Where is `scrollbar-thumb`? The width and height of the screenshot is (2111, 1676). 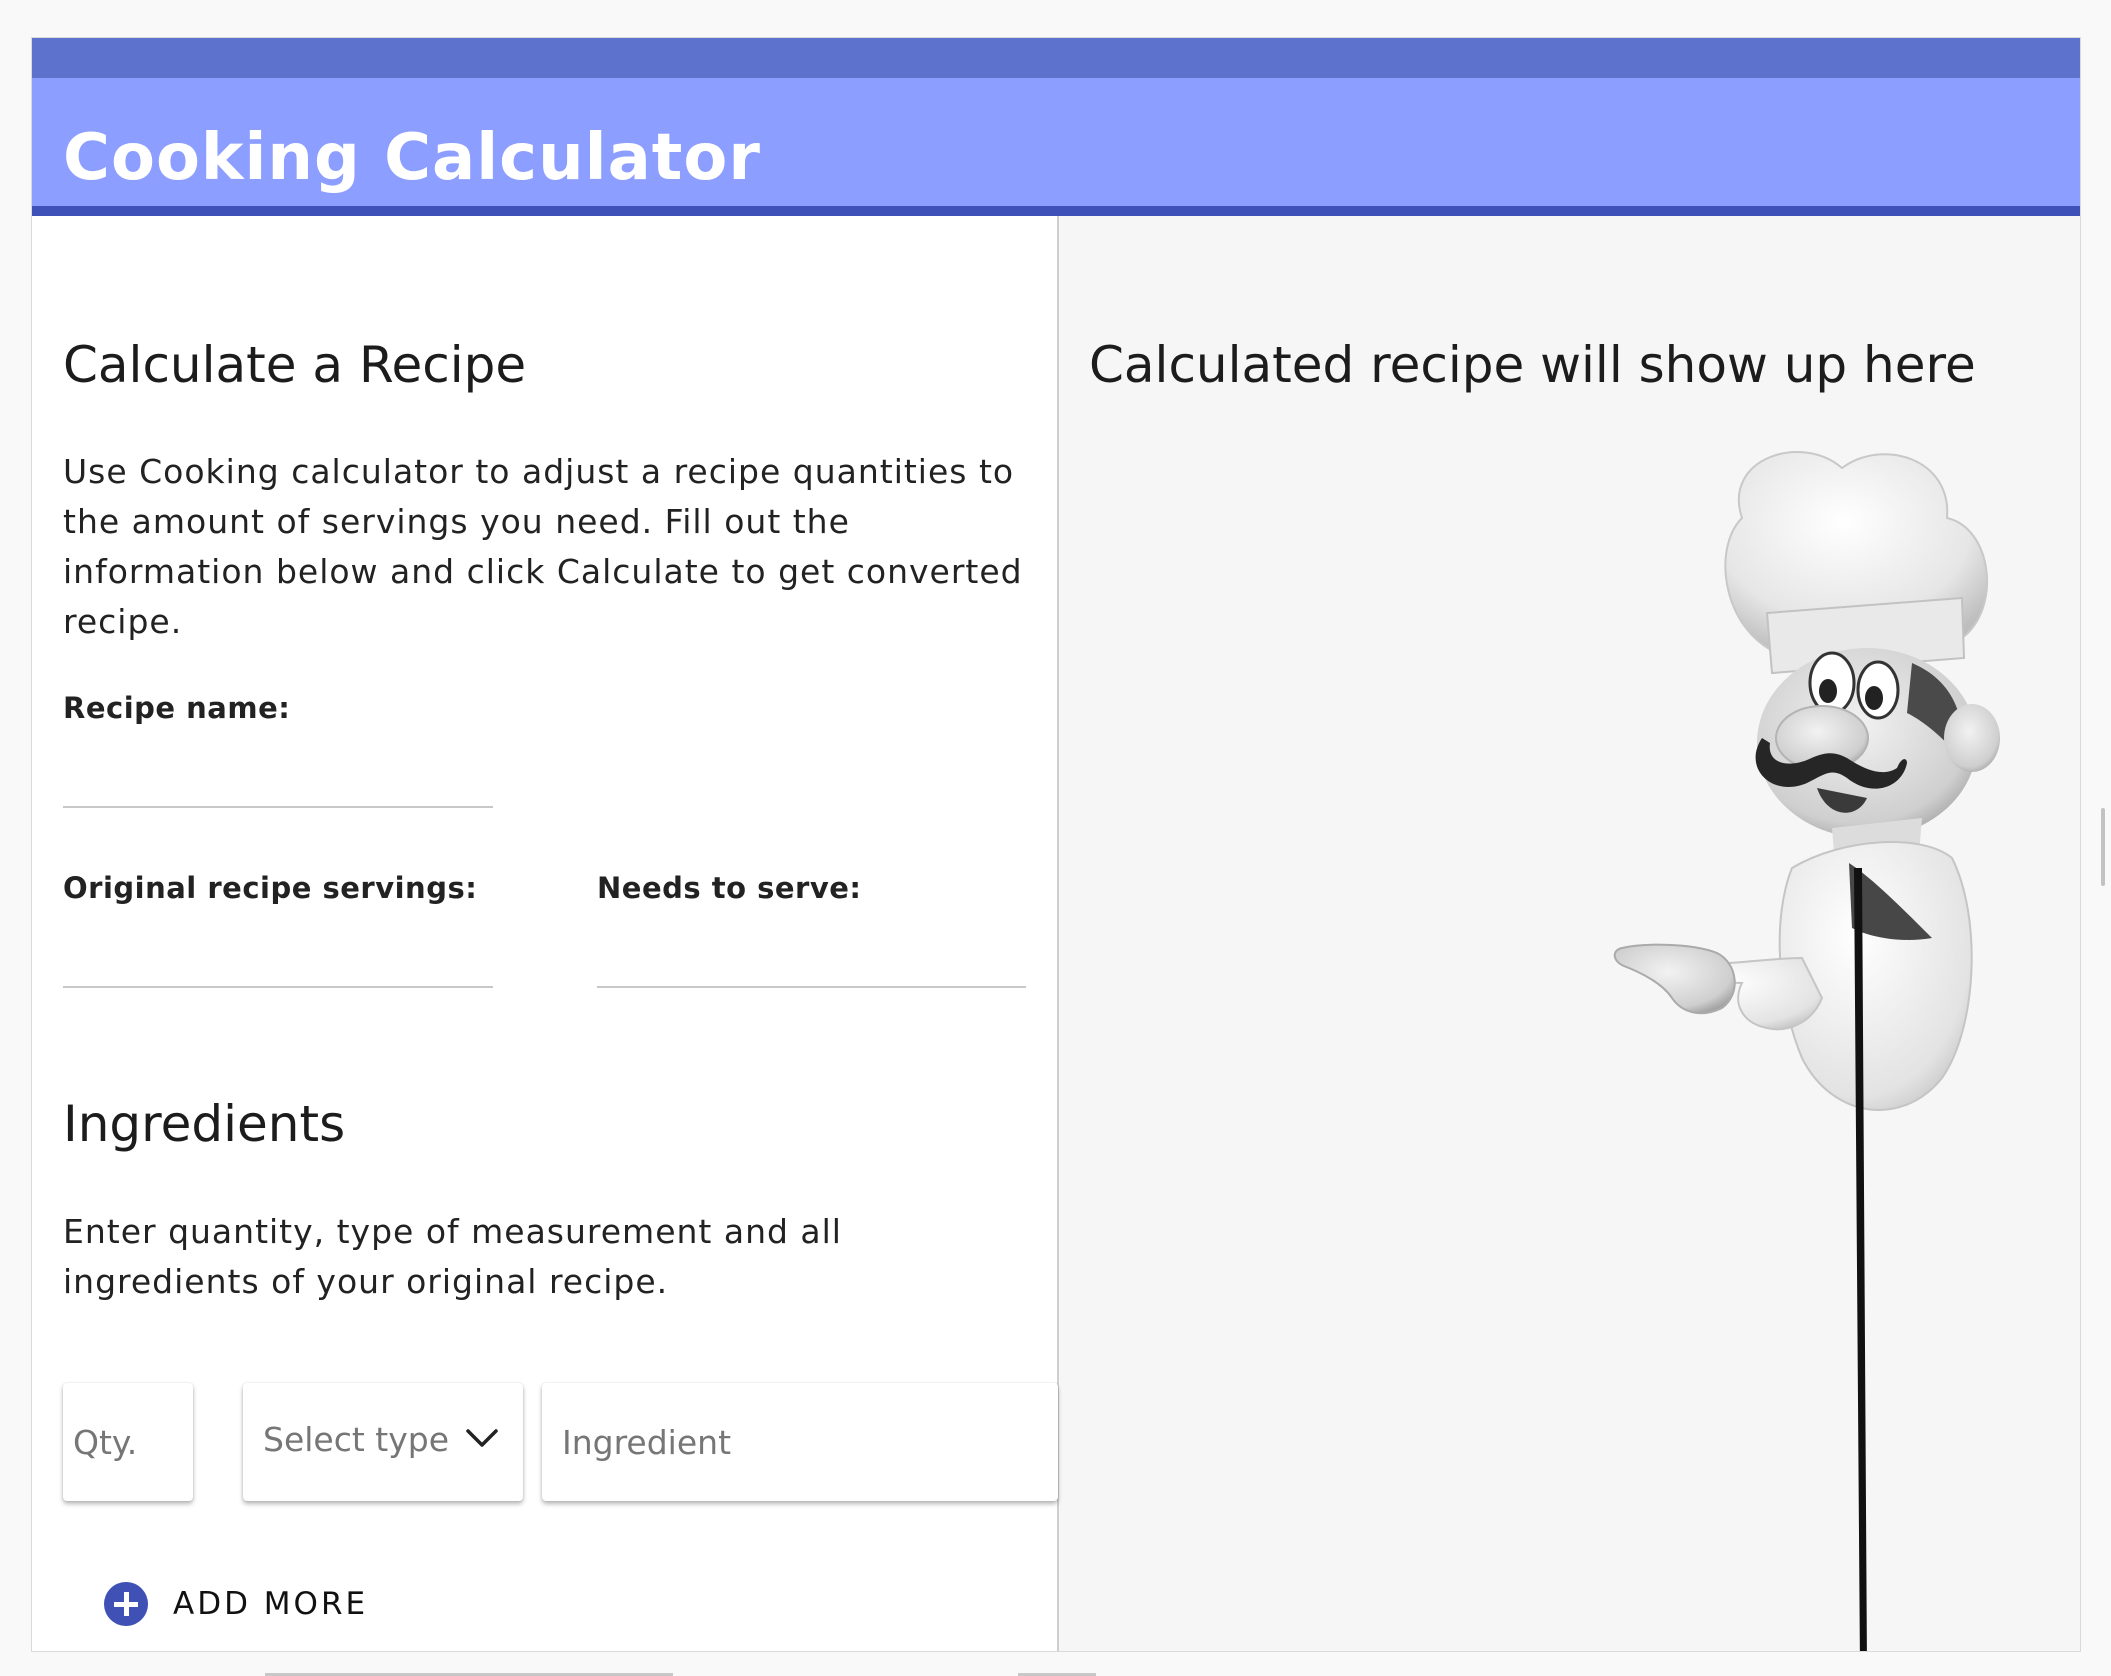 scrollbar-thumb is located at coordinates (2103, 847).